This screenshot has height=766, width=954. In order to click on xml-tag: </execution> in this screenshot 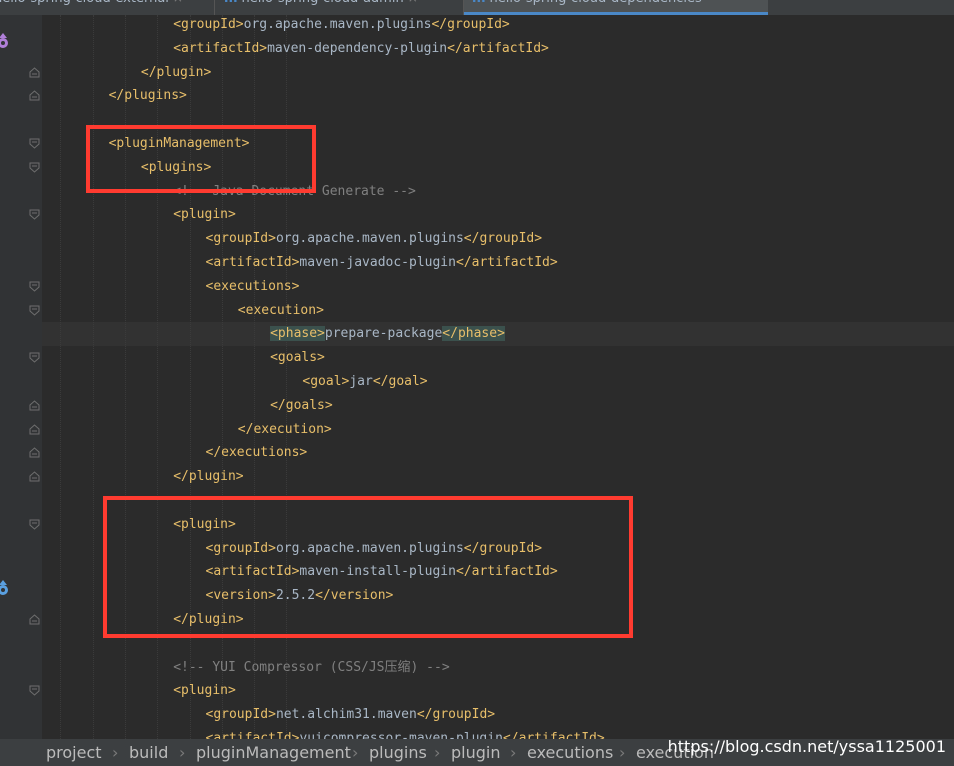, I will do `click(284, 429)`.